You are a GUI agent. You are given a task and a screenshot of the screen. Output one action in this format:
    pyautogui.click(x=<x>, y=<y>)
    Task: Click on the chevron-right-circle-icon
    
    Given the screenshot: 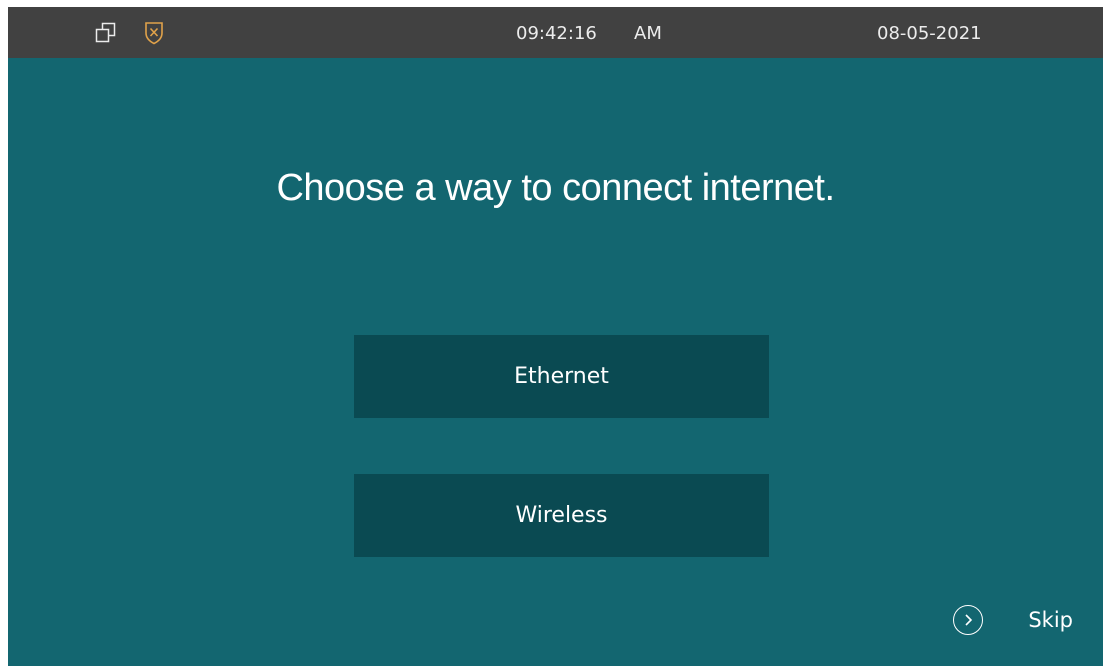 What is the action you would take?
    pyautogui.click(x=968, y=620)
    